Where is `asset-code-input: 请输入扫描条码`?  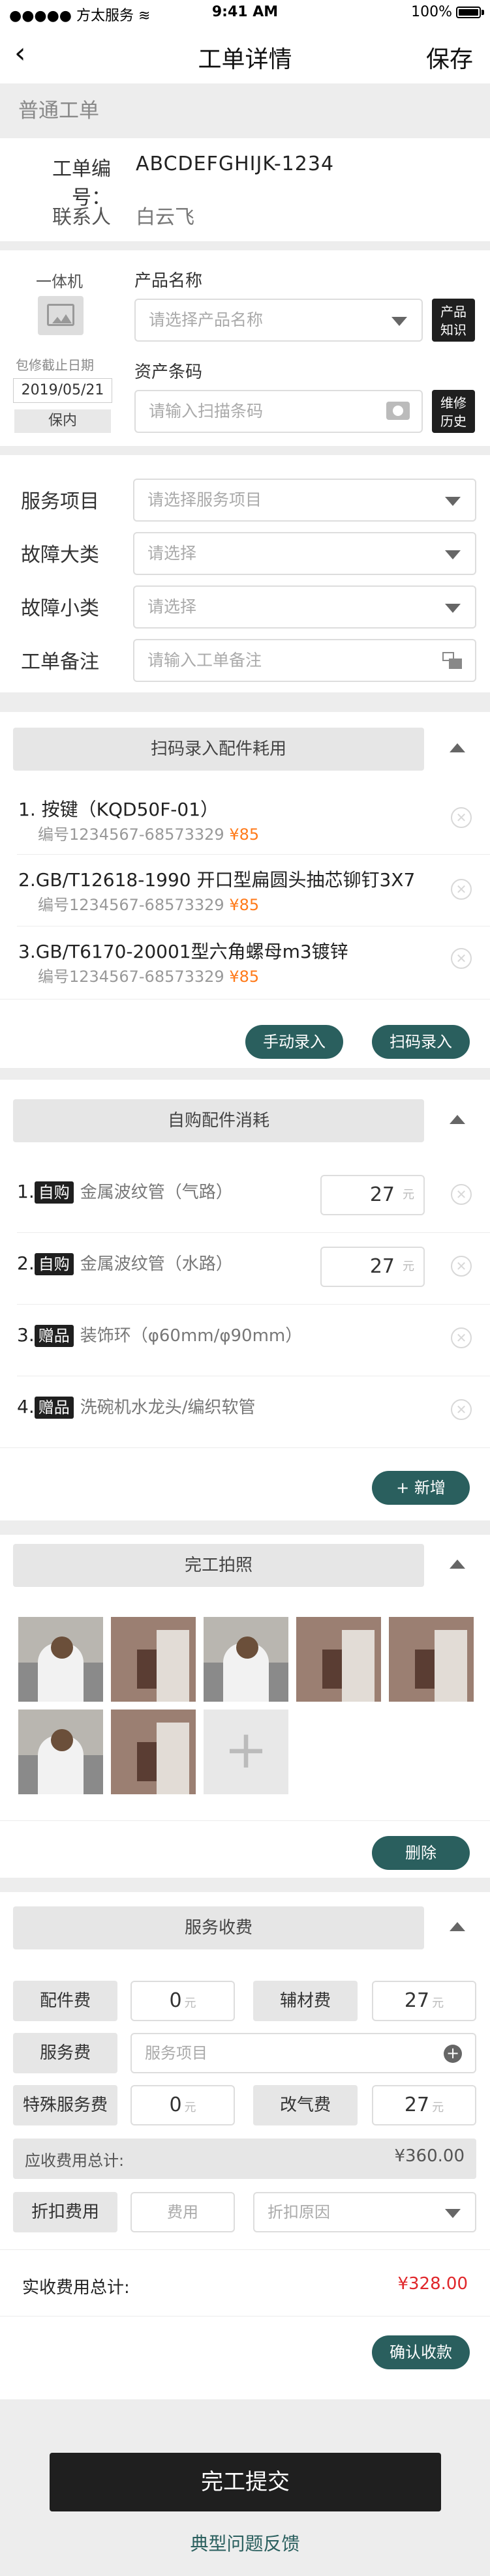
asset-code-input: 请输入扫描条码 is located at coordinates (278, 411).